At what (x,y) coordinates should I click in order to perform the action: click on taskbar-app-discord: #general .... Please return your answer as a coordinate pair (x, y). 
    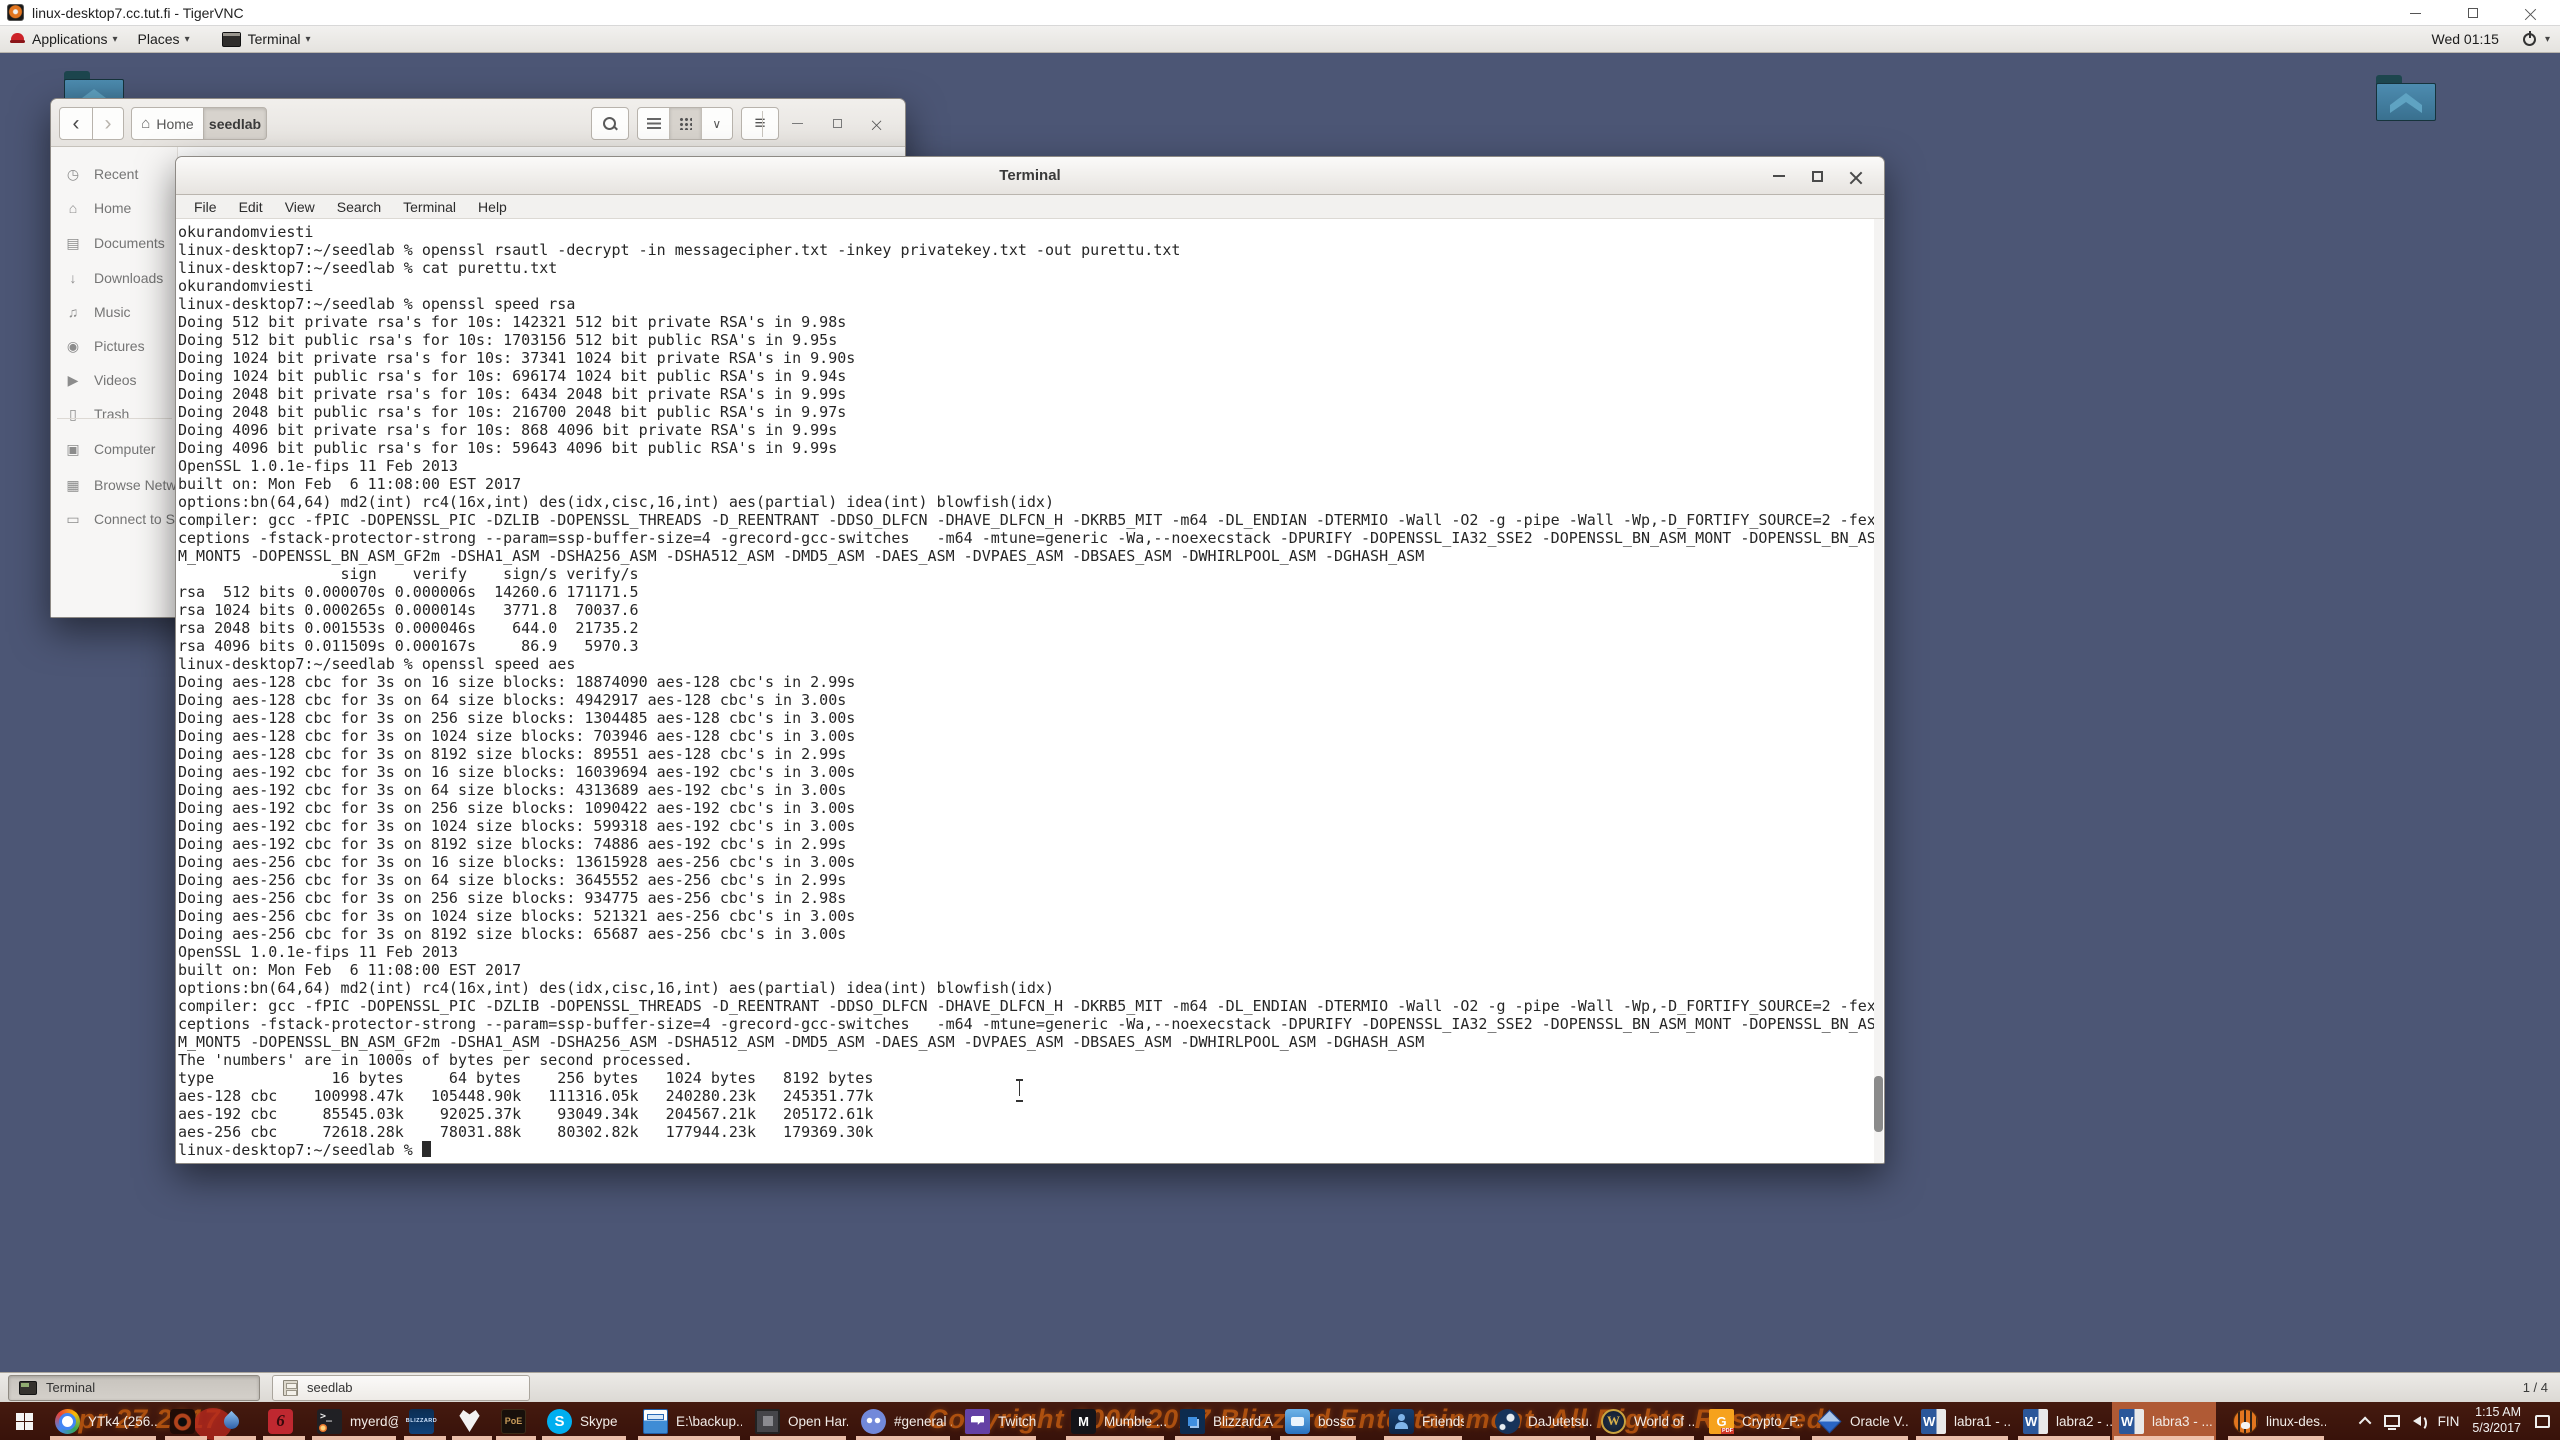
    Looking at the image, I should click on (903, 1421).